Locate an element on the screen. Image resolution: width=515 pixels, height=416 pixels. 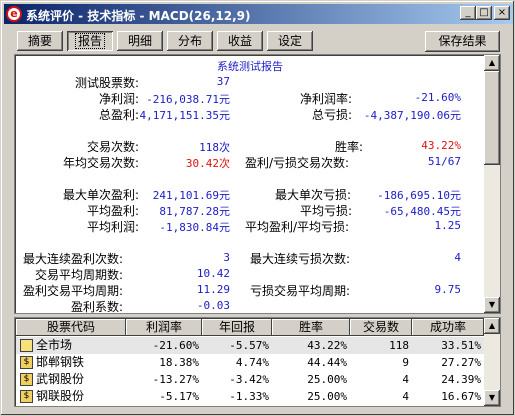
stat-value: 51/67 is located at coordinates (444, 161).